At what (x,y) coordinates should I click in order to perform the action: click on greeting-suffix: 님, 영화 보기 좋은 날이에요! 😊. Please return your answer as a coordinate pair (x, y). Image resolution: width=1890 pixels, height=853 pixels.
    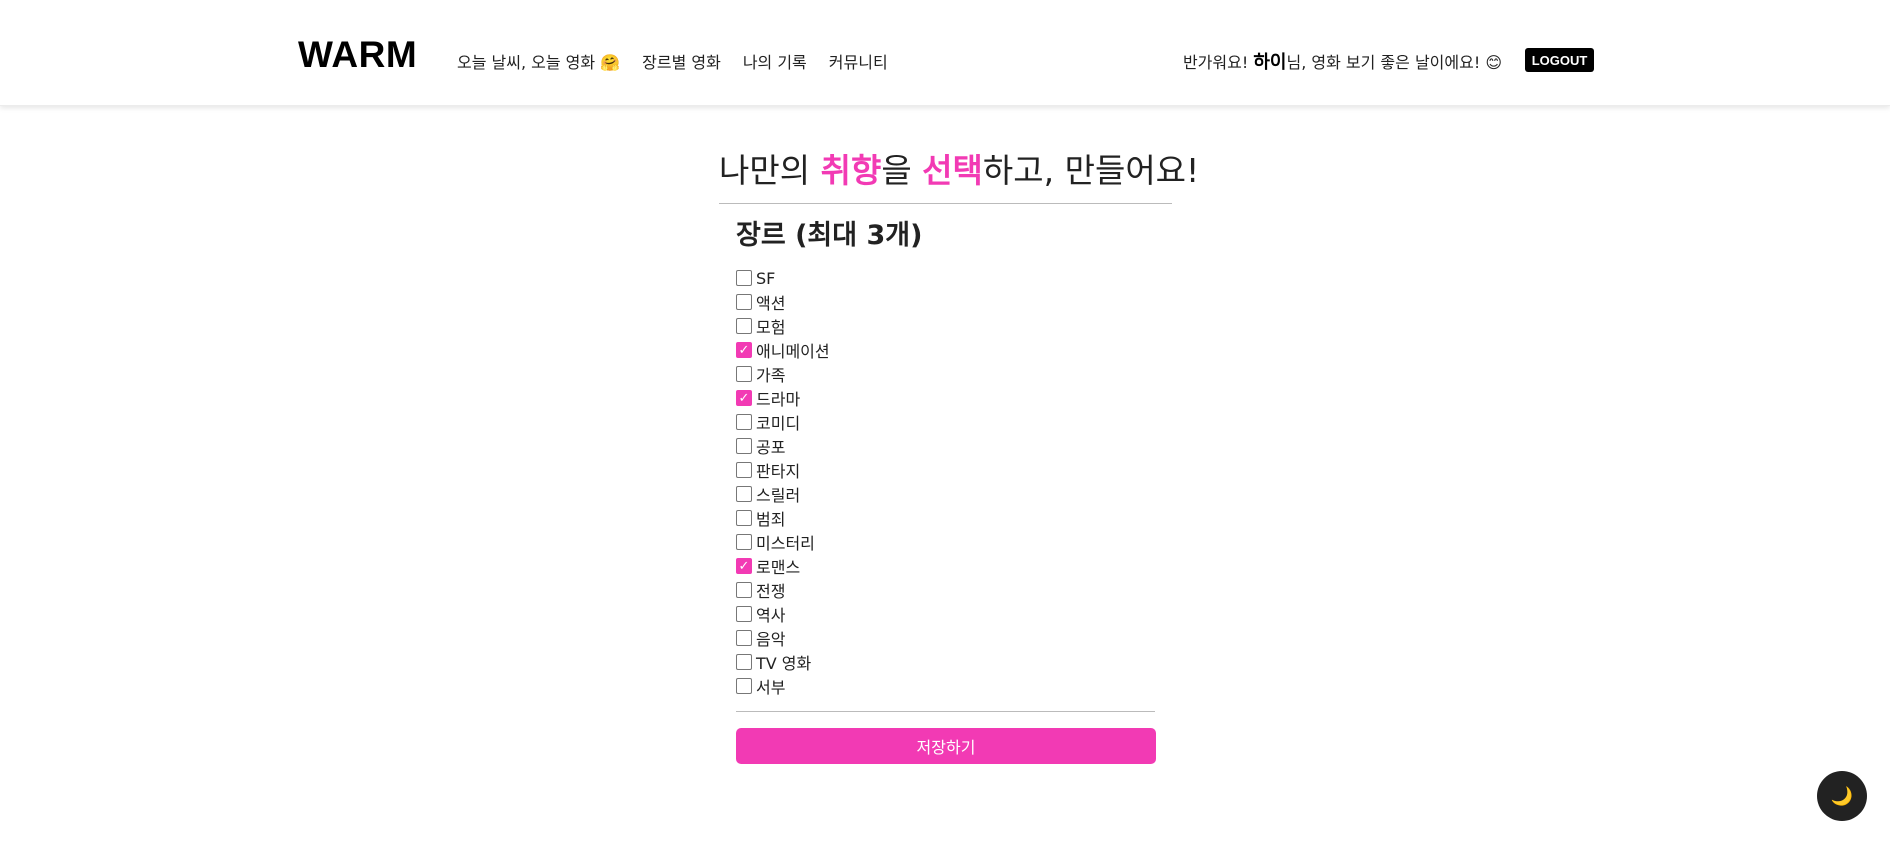
    Looking at the image, I should click on (1394, 62).